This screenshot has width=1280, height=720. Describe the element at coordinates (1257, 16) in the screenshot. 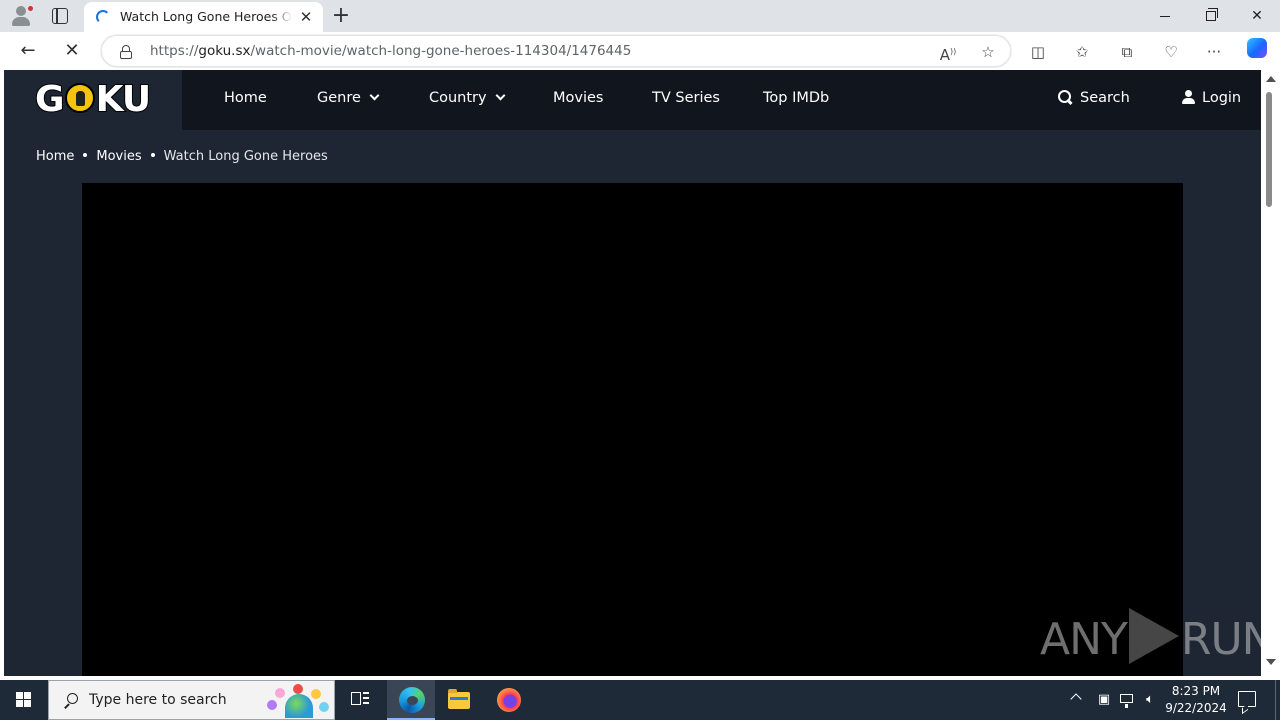

I see `close-window-button: ✕` at that location.